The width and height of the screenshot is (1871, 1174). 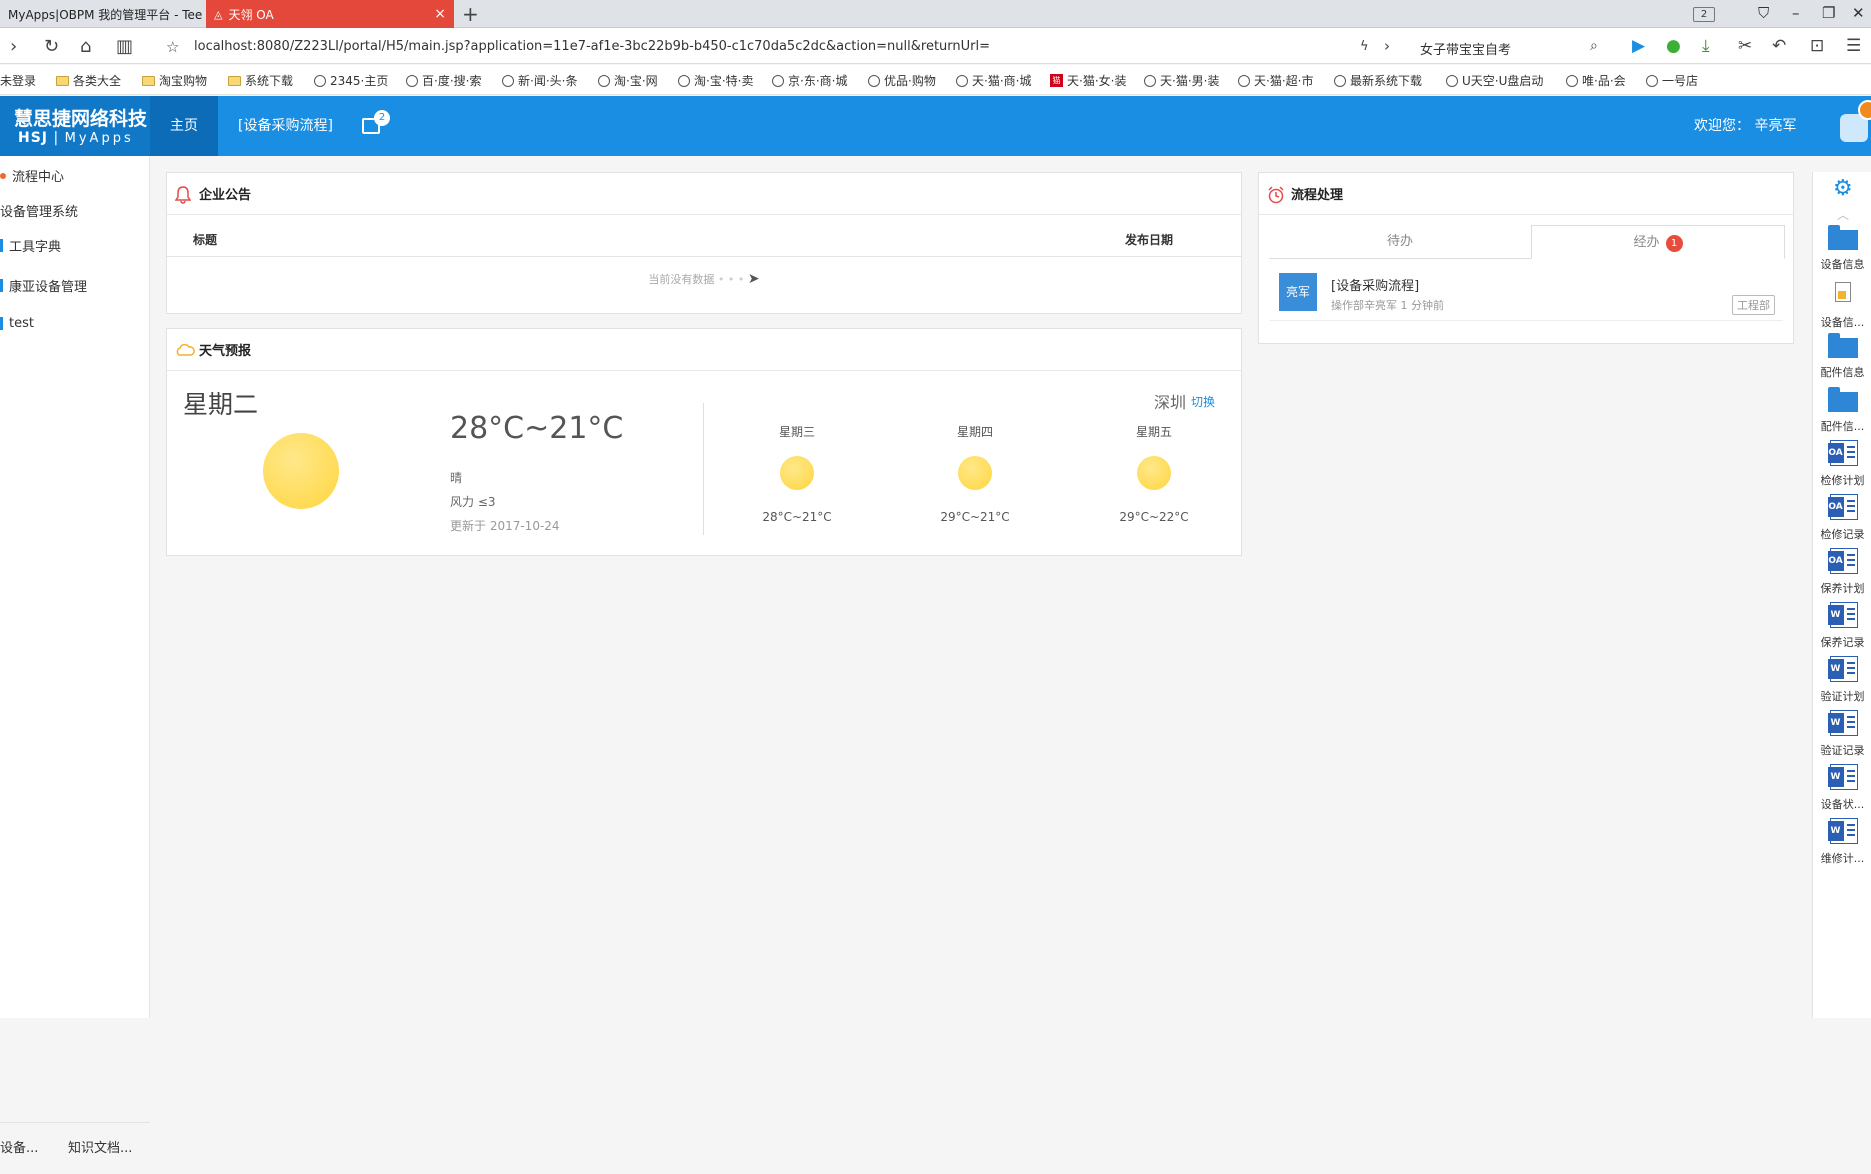 I want to click on bookmark-star-icon: ☆, so click(x=172, y=47).